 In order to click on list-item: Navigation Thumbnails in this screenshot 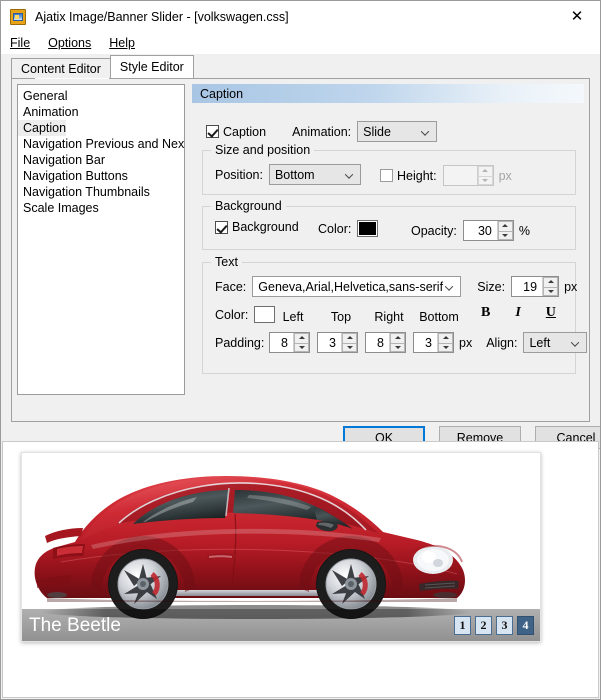, I will do `click(101, 192)`.